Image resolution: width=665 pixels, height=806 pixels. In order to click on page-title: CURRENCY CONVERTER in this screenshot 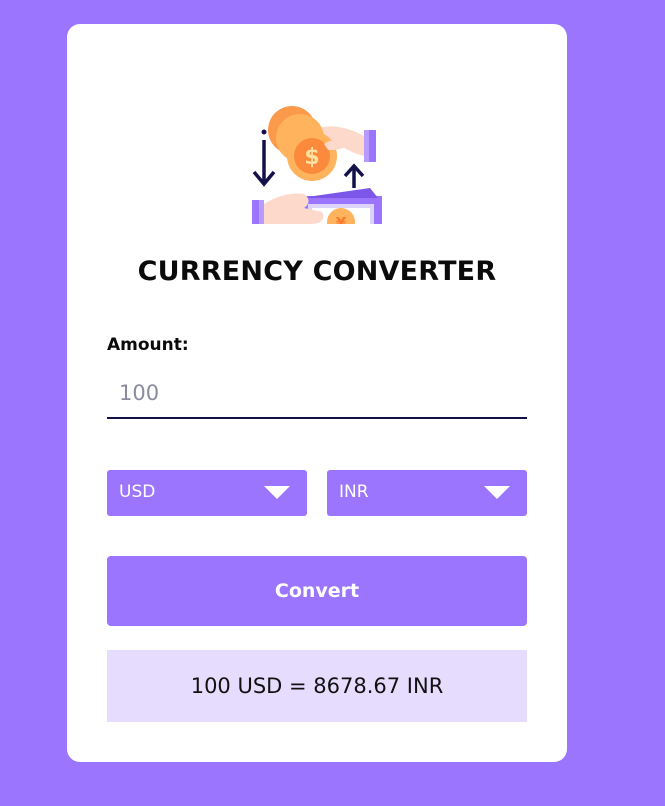, I will do `click(317, 271)`.